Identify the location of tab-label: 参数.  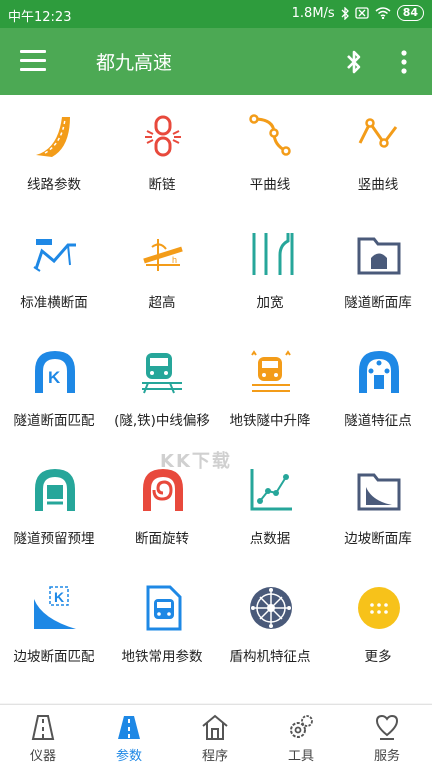
(128, 756).